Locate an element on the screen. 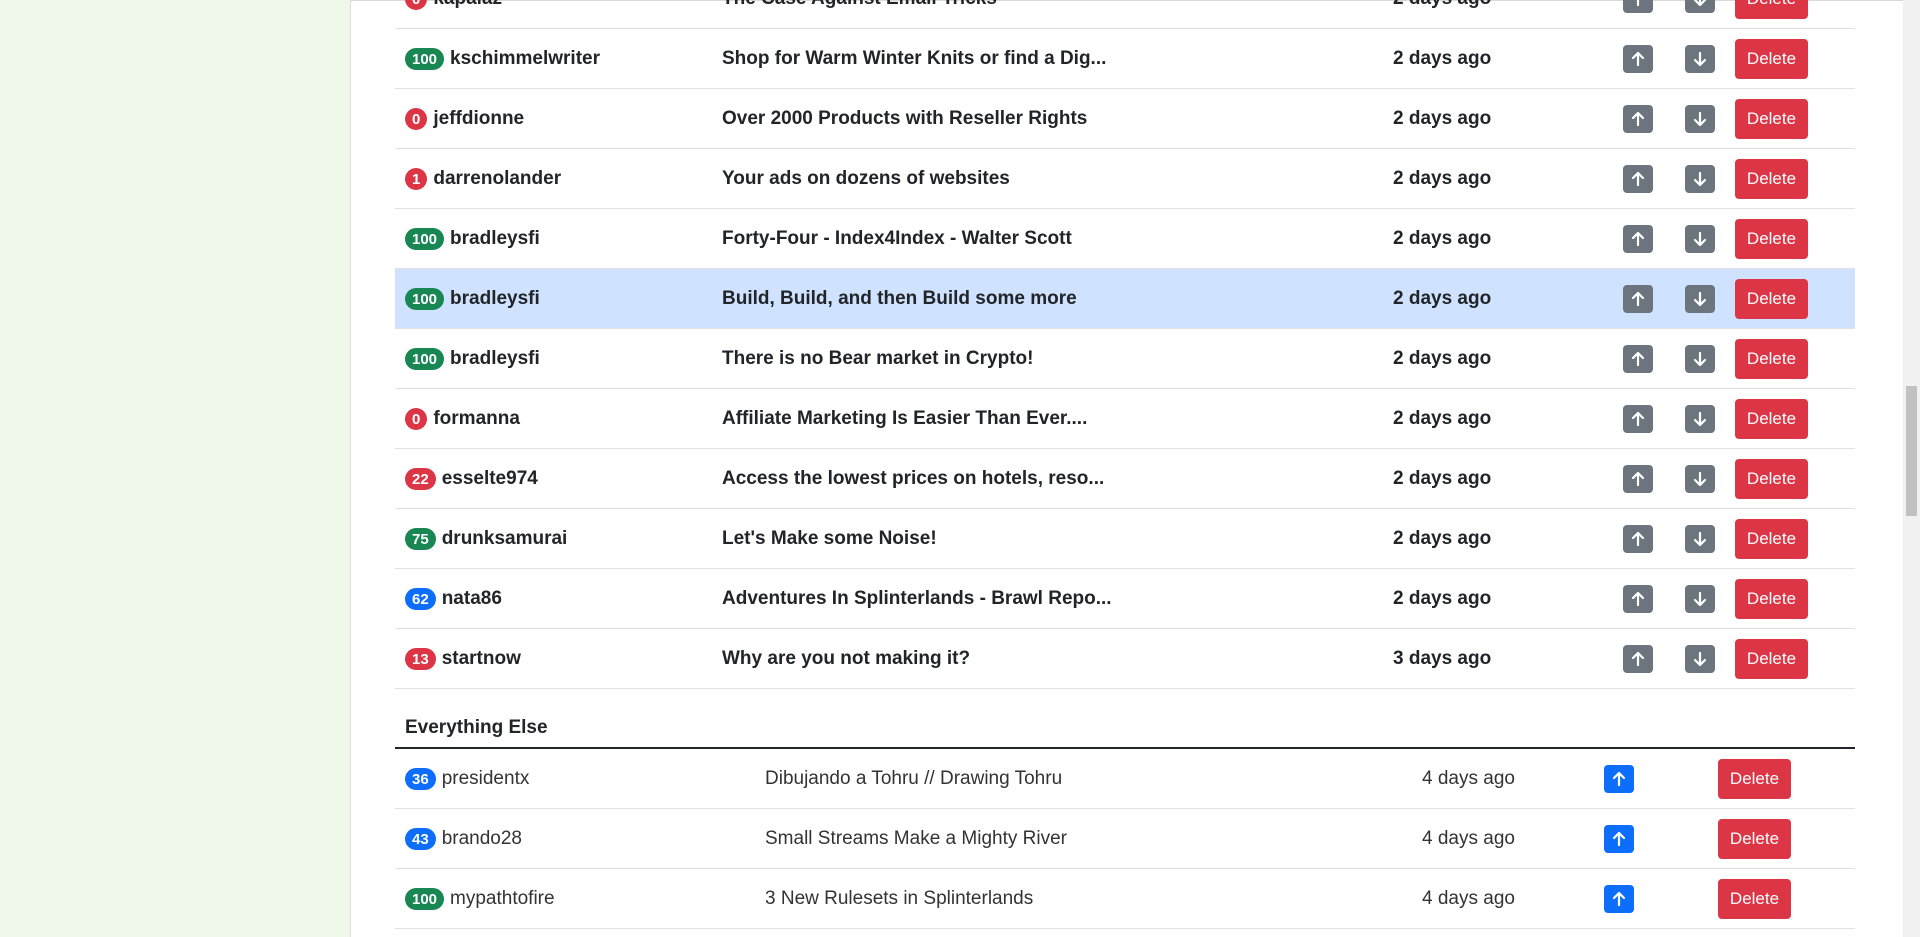  post-title-cell: Let's Make some Noise! is located at coordinates (829, 539).